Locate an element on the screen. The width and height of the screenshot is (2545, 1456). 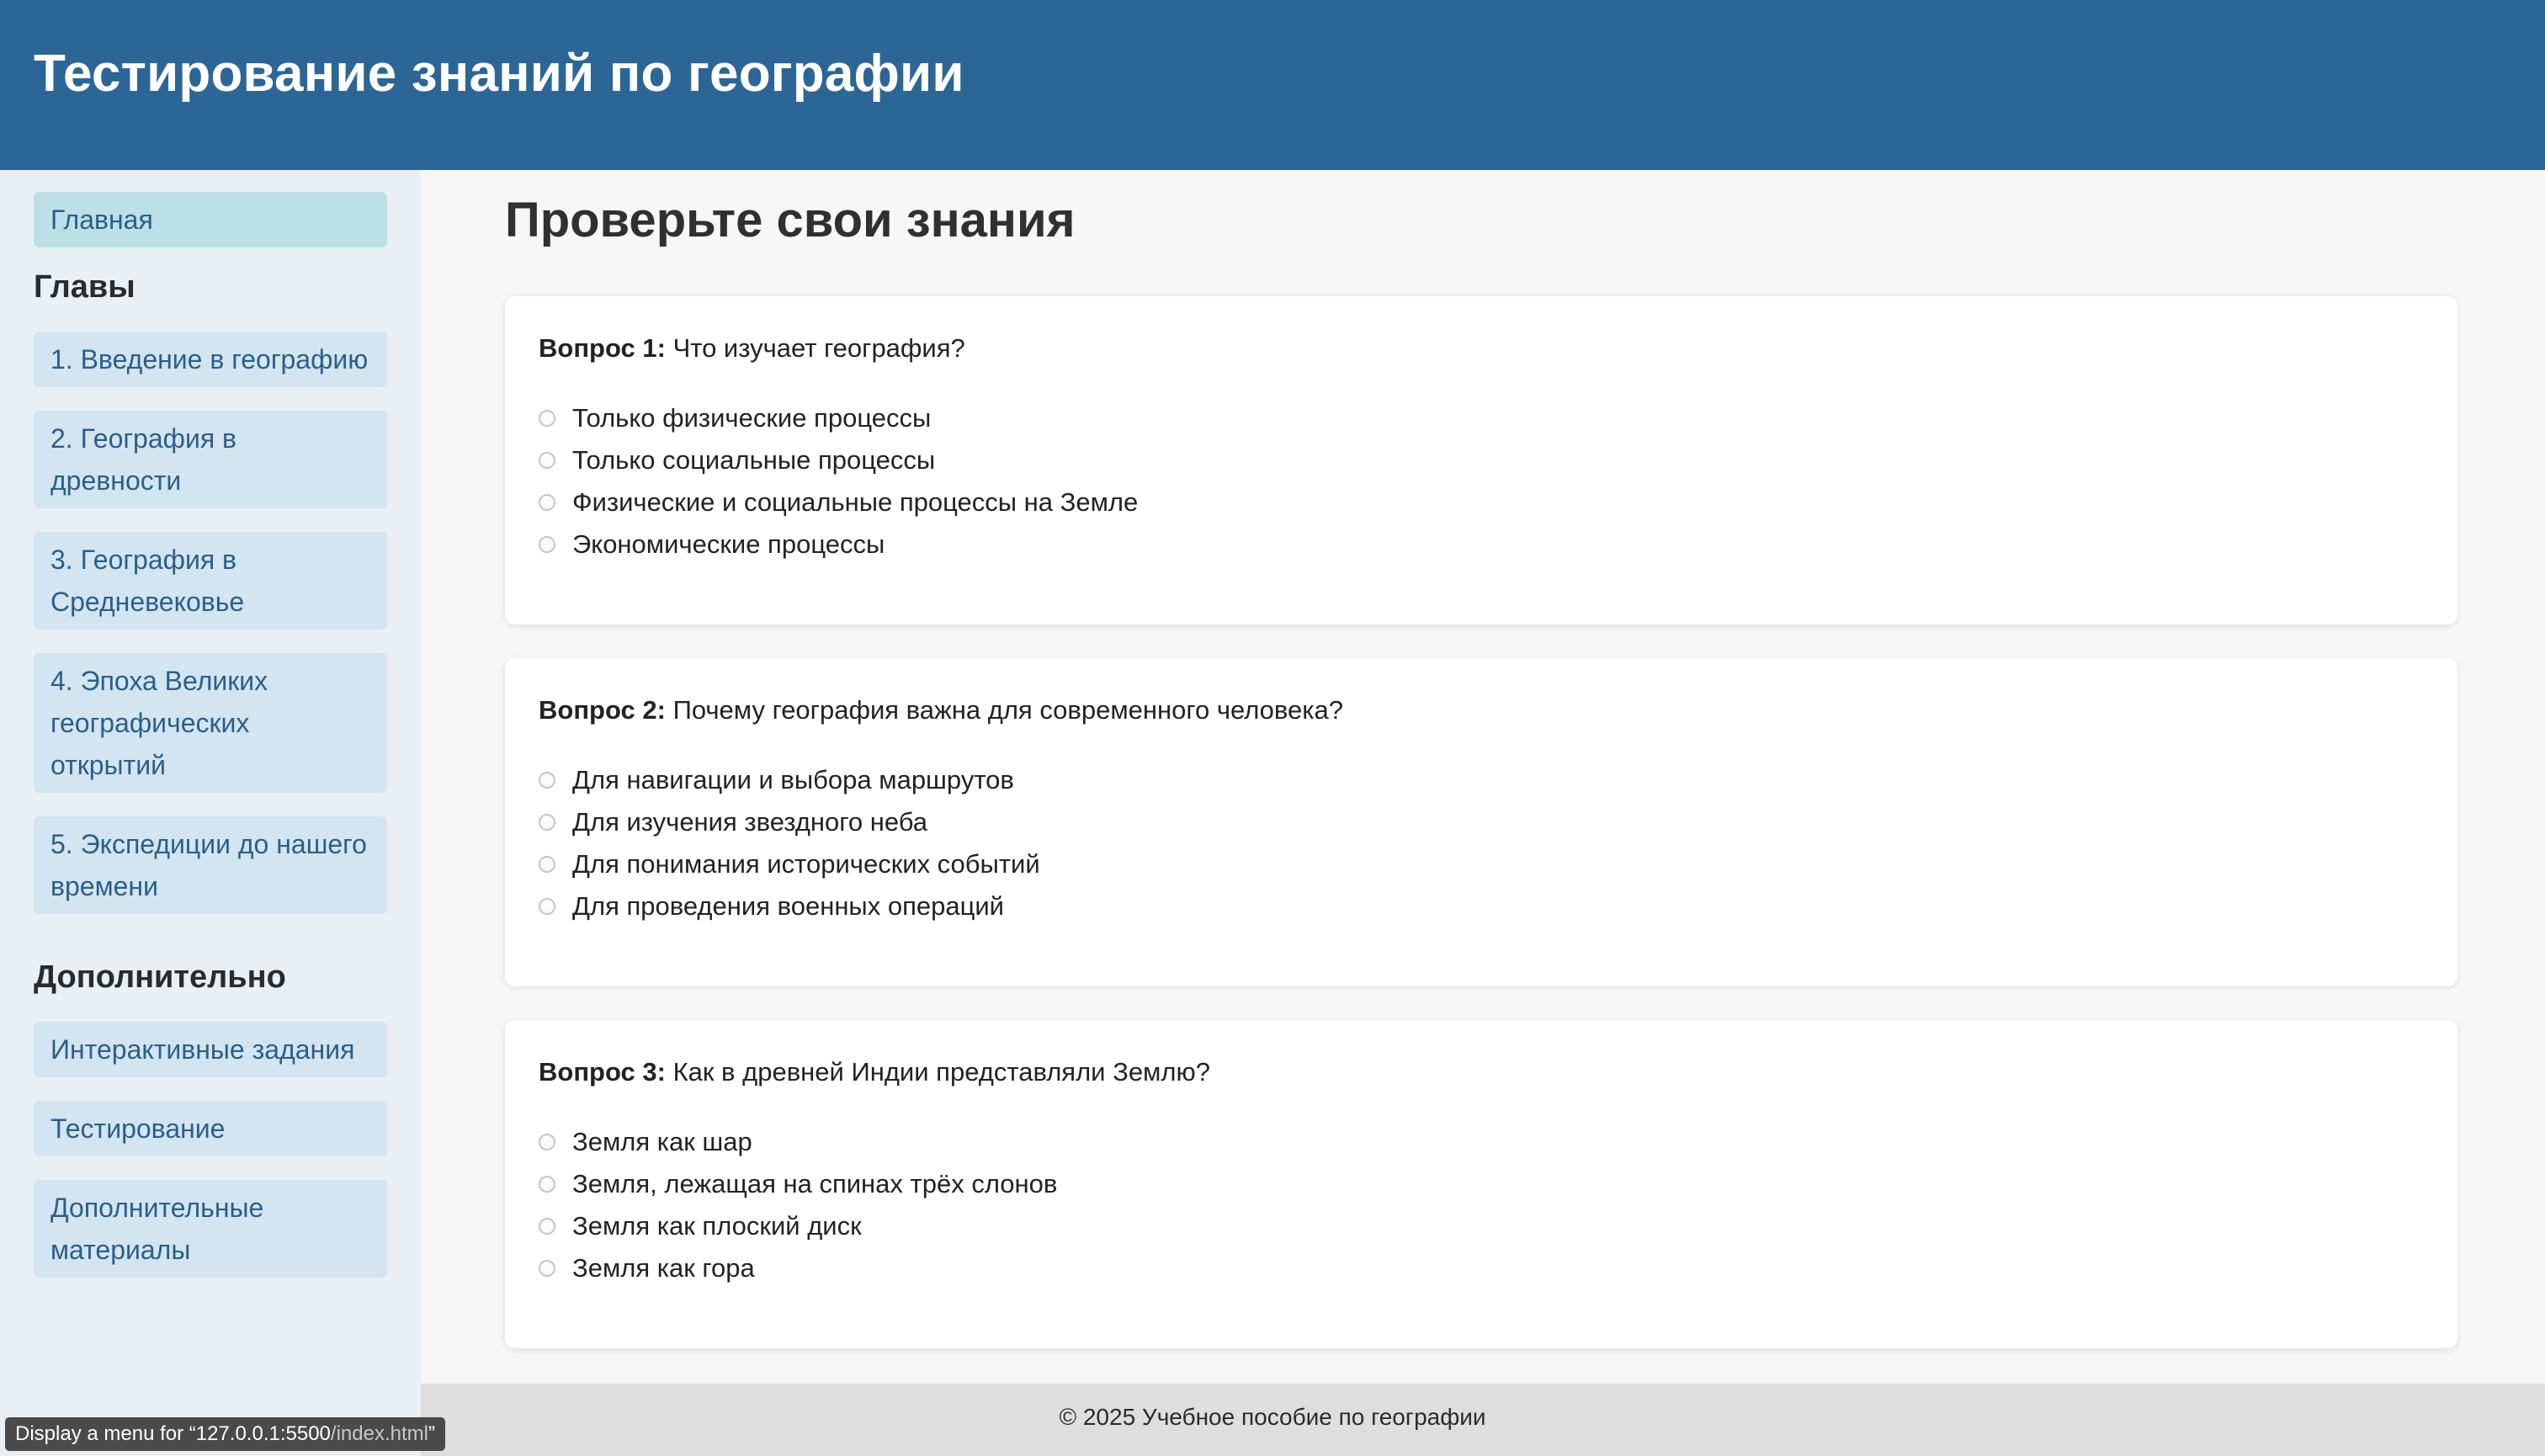
page-header-title: Тестирование знаний по географии is located at coordinates (499, 74).